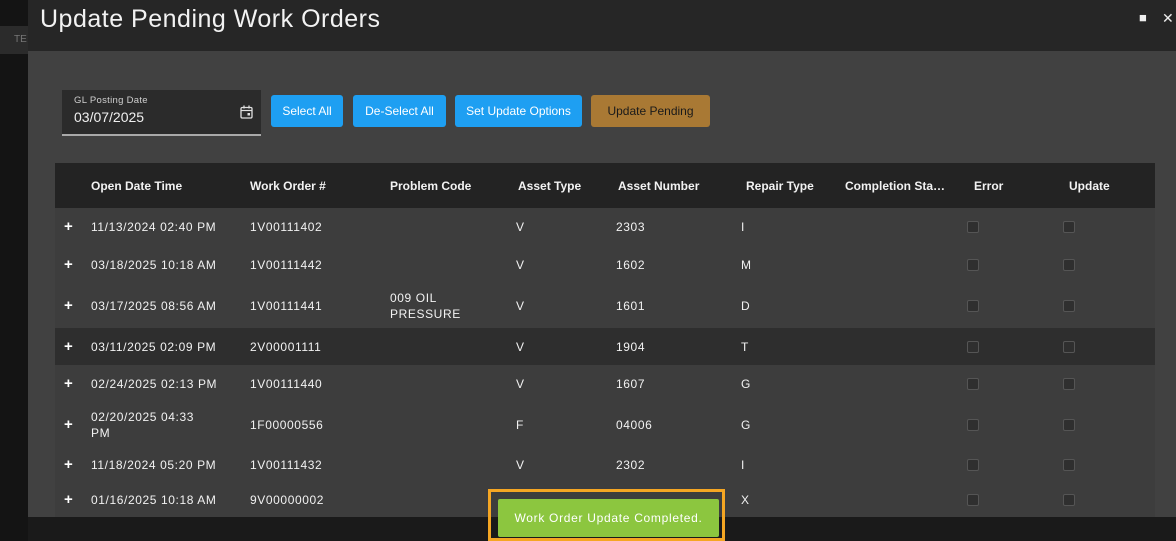 The height and width of the screenshot is (541, 1176). I want to click on cell-open-date-time: 11/13/2024 02:40 PM, so click(154, 227).